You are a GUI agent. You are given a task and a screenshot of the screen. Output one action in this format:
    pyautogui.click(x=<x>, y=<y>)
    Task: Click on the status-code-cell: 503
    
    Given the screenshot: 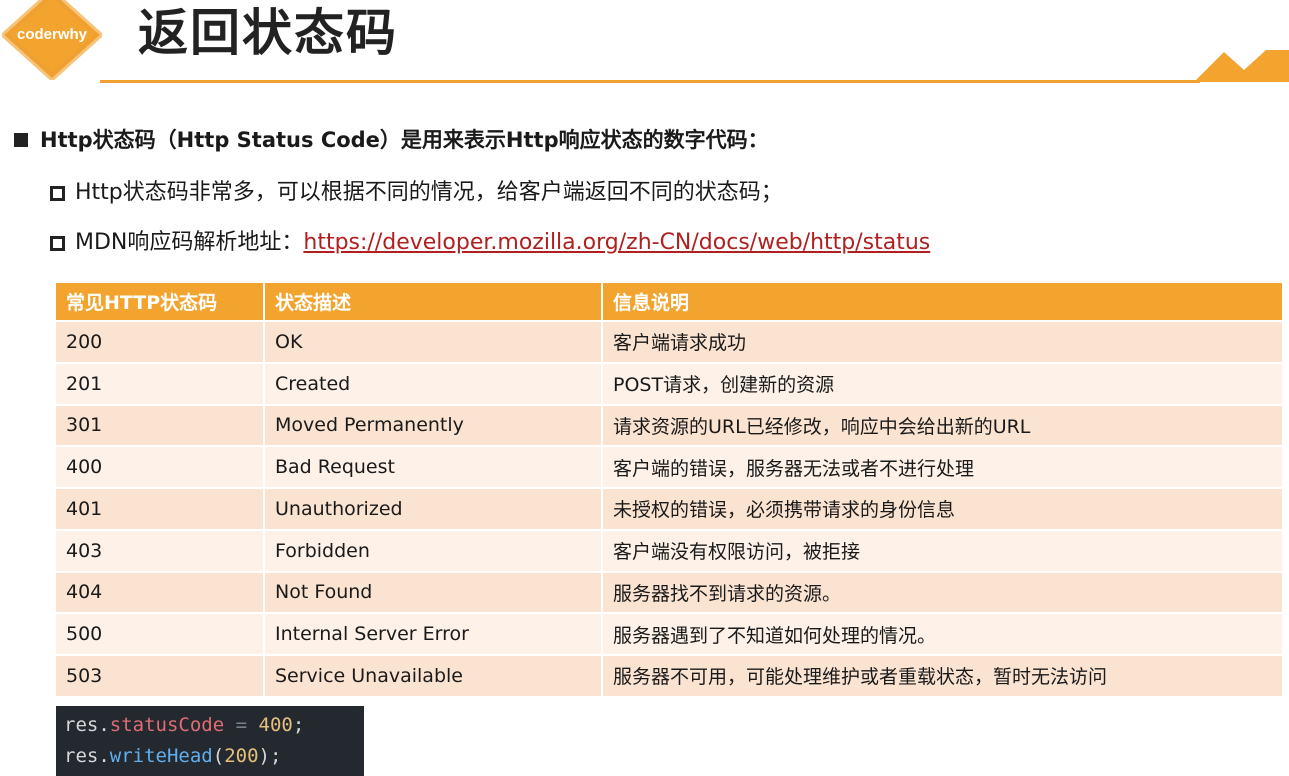 What is the action you would take?
    pyautogui.click(x=160, y=676)
    